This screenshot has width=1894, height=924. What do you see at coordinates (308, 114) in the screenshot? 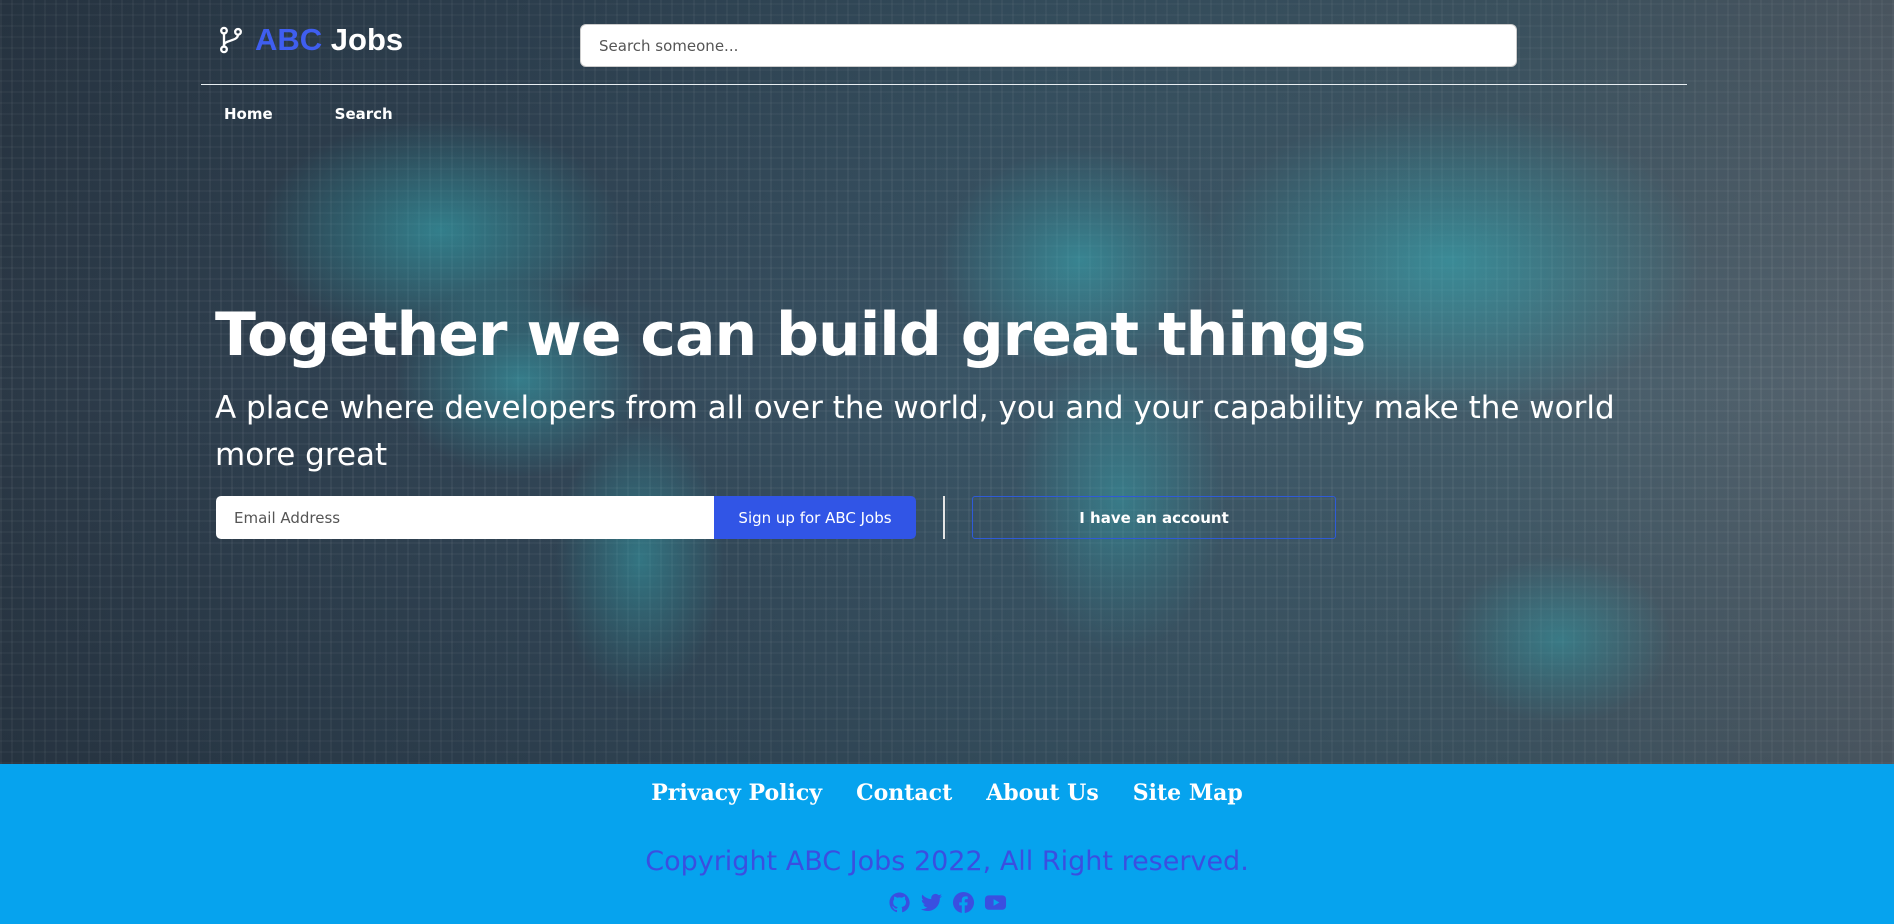
I see `main-nav: Home Search` at bounding box center [308, 114].